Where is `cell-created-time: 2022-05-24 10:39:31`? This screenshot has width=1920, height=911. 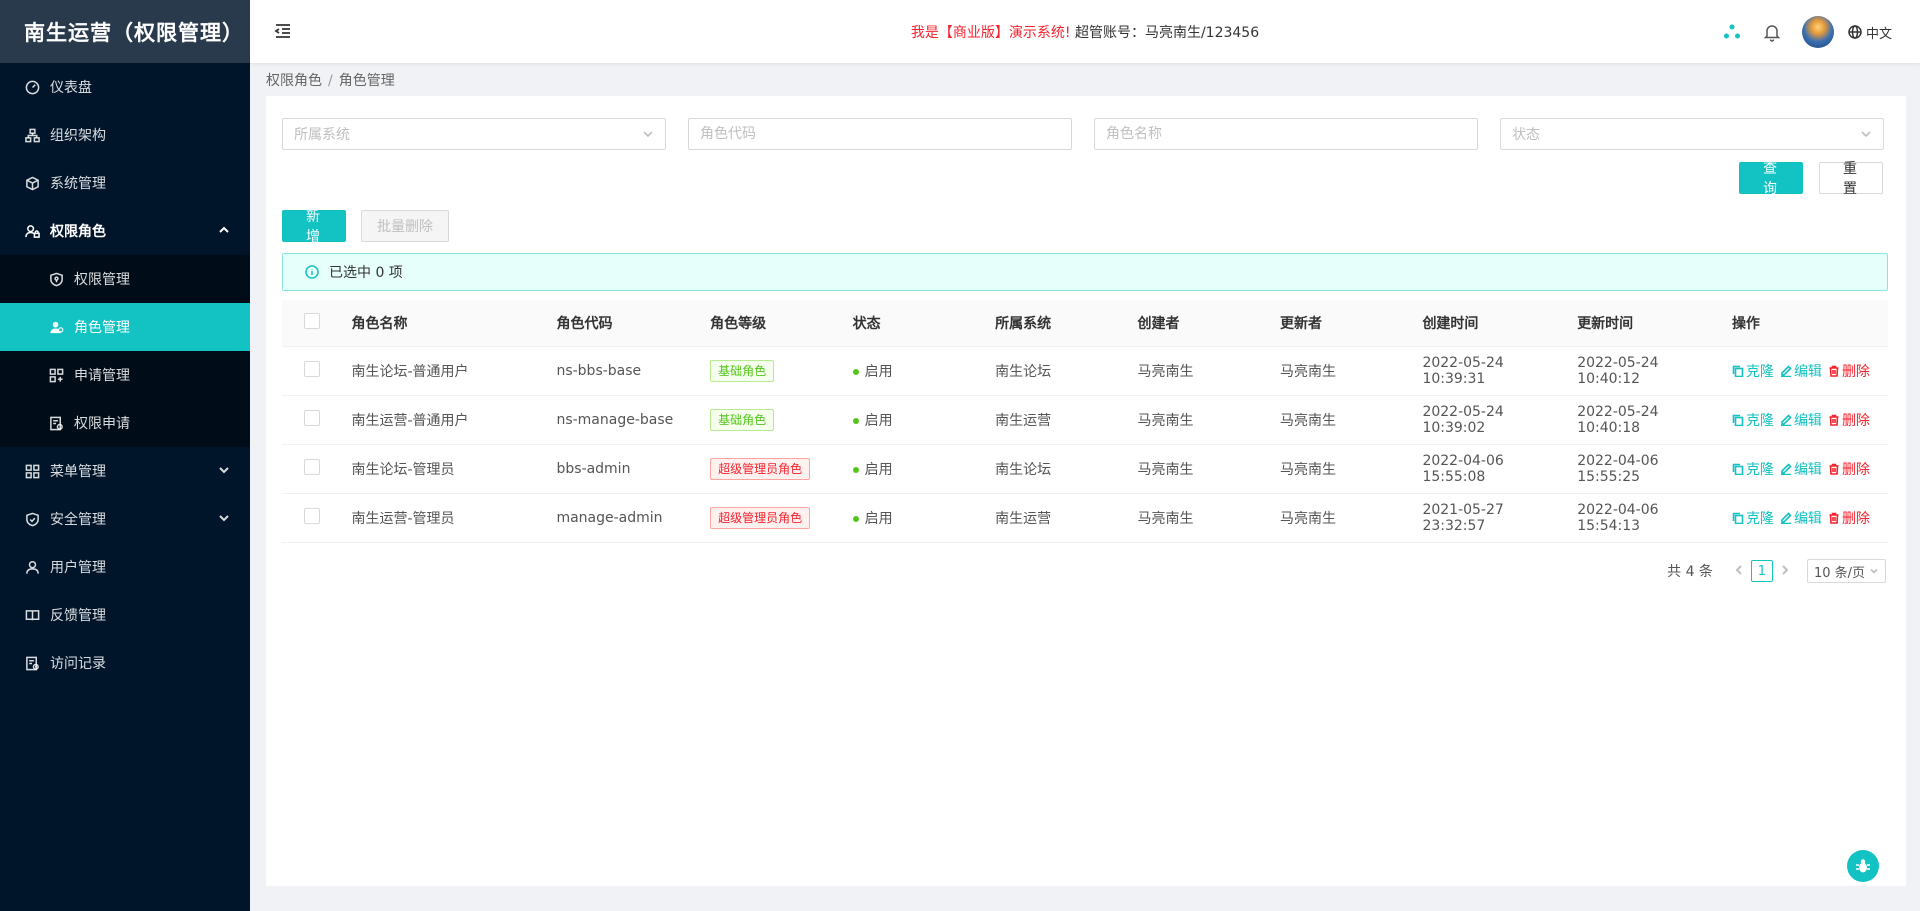 cell-created-time: 2022-05-24 10:39:31 is located at coordinates (1492, 371).